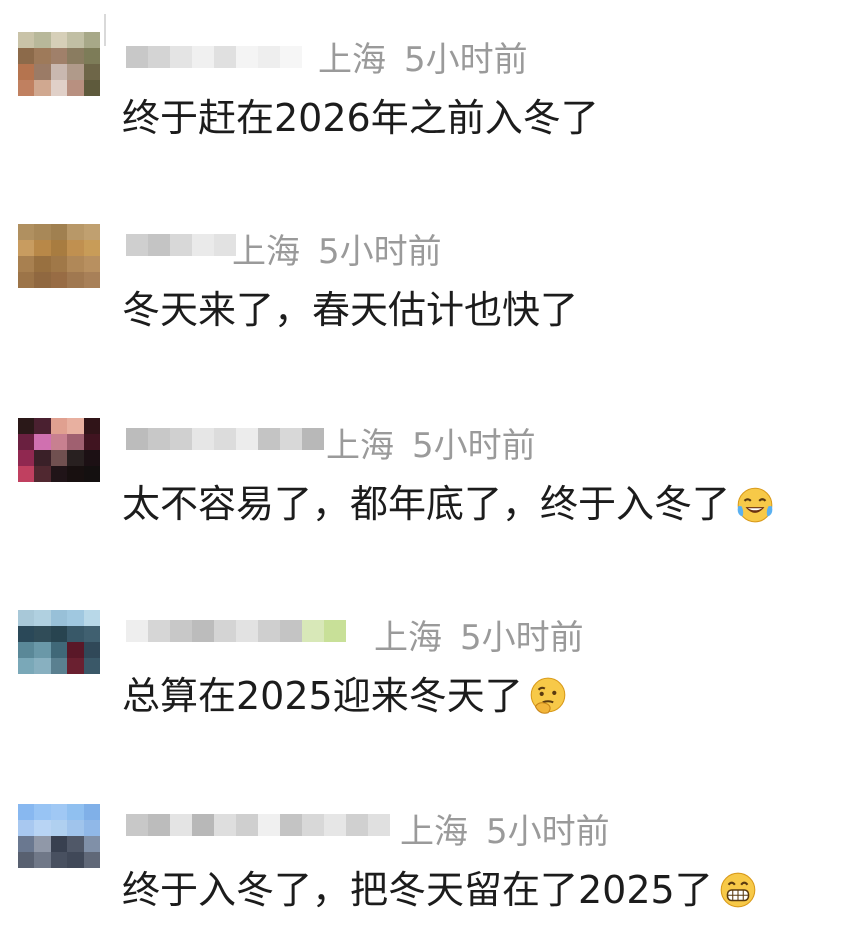  I want to click on comment-body: 太不容易了，都年底了，终于入冬了, so click(426, 504).